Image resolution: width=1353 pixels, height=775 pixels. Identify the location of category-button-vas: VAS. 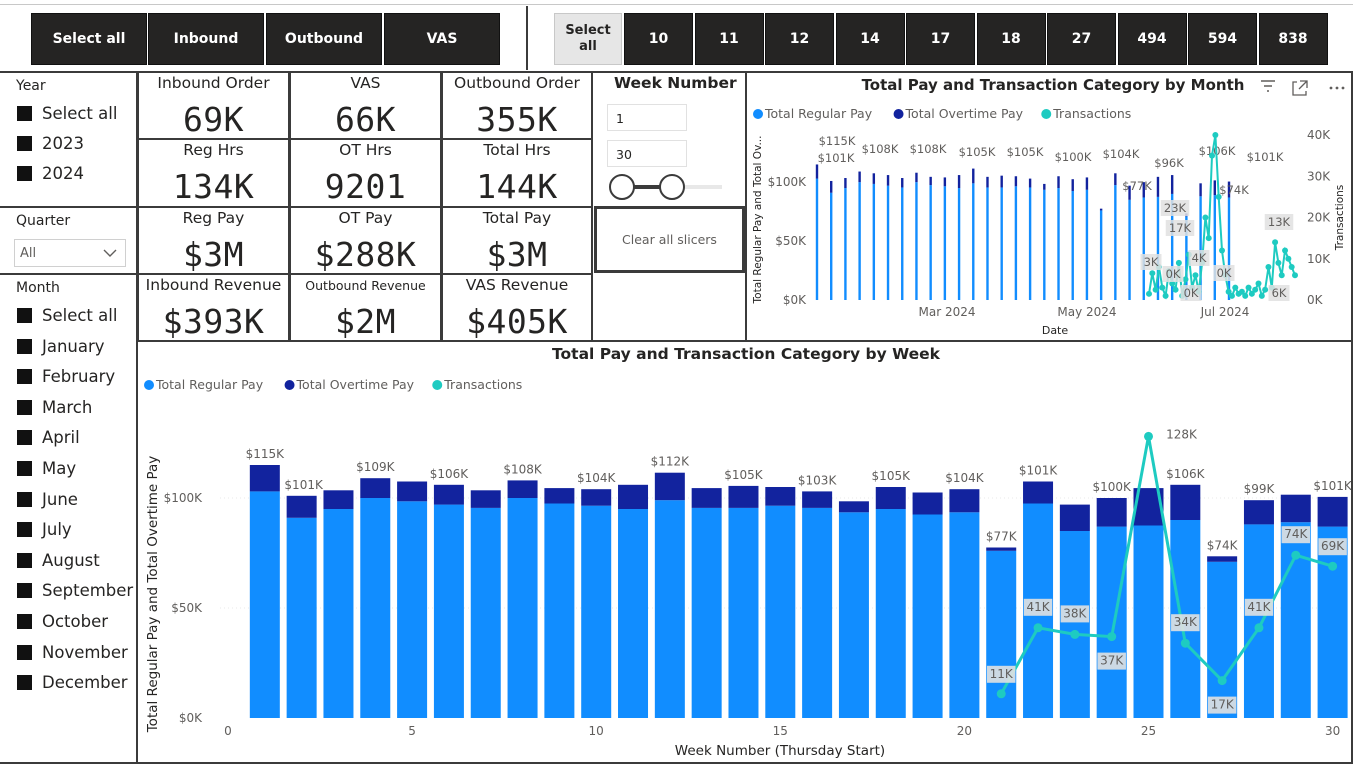
(442, 39).